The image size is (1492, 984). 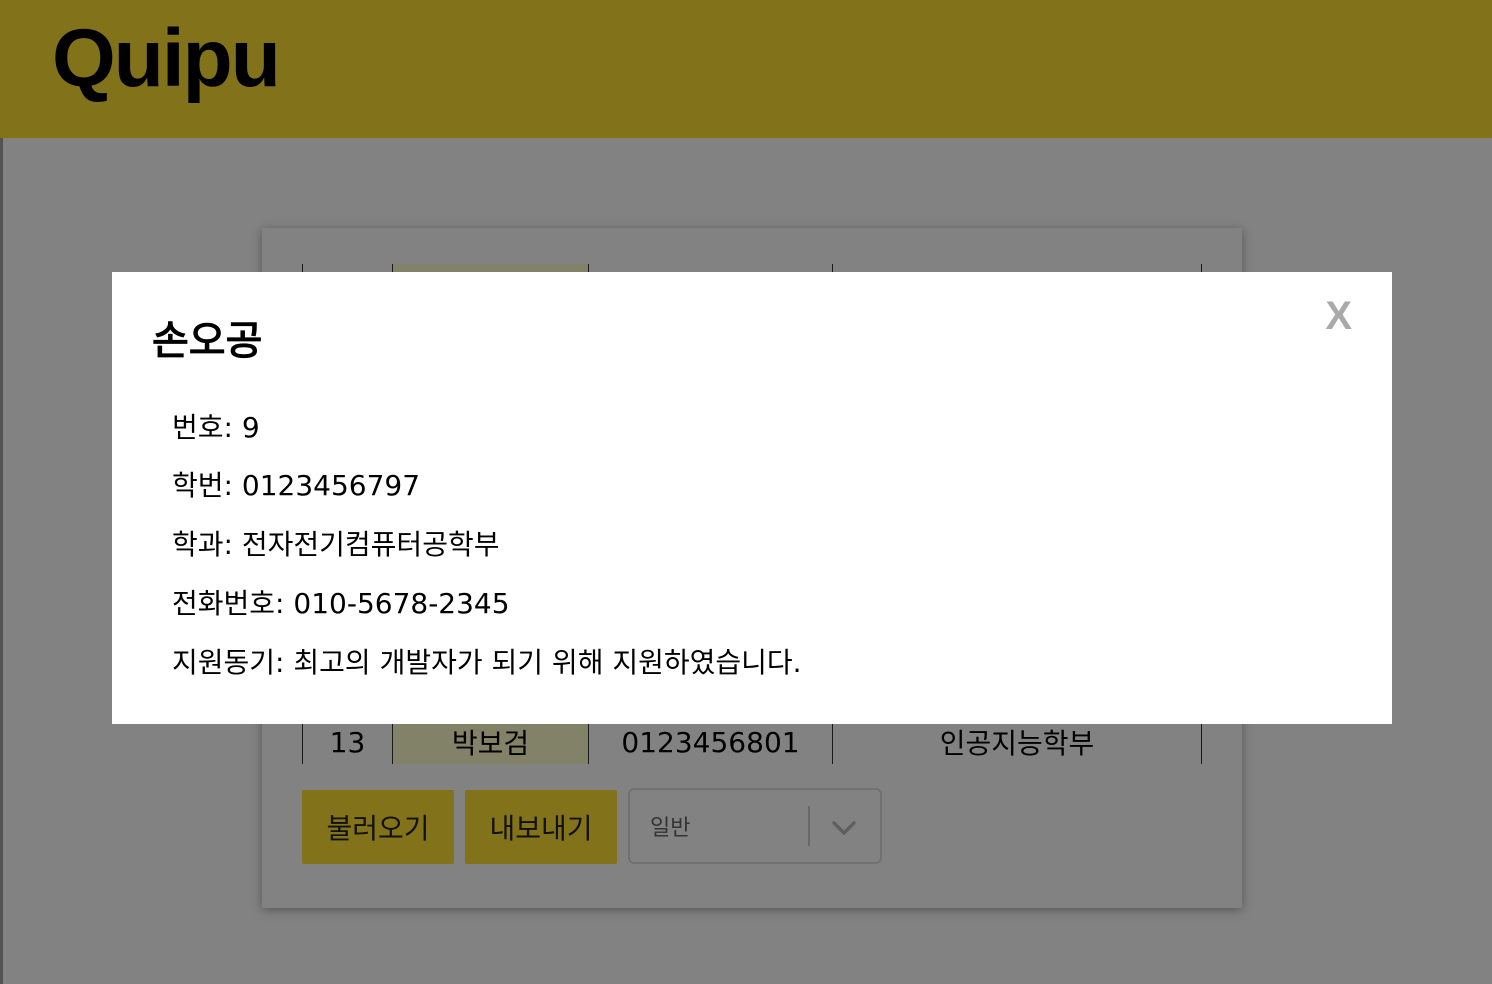 What do you see at coordinates (1338, 316) in the screenshot?
I see `close-button: X` at bounding box center [1338, 316].